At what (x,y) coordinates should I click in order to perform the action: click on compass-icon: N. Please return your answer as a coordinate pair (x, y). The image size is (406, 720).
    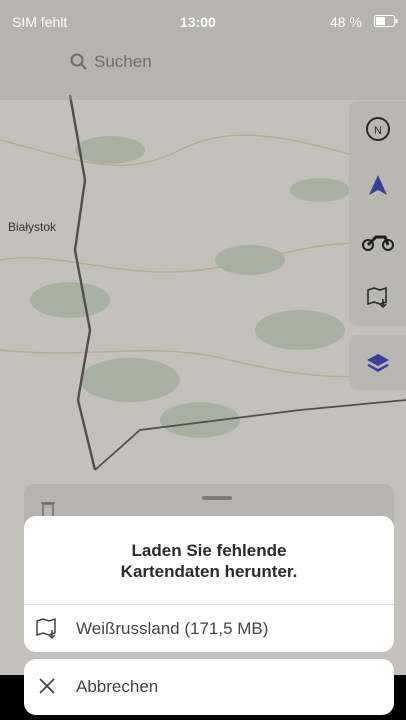
    Looking at the image, I should click on (377, 129).